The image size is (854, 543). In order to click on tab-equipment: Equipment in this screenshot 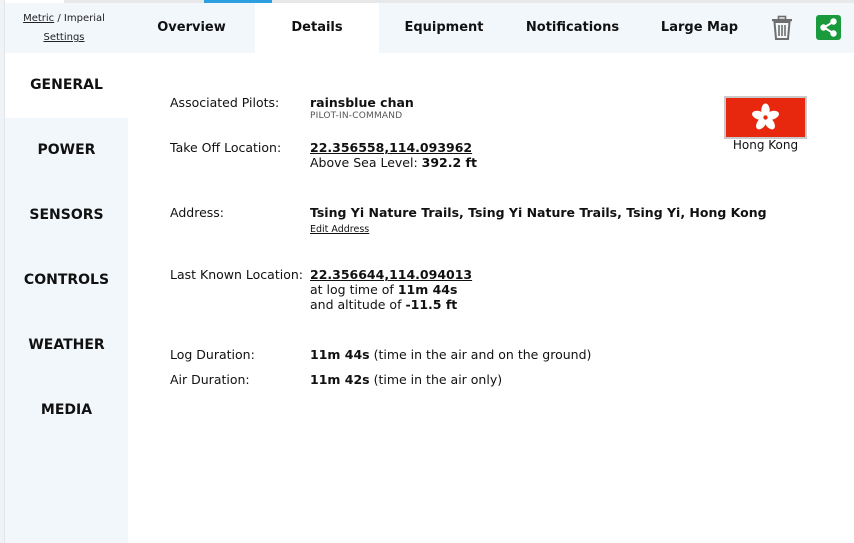, I will do `click(444, 28)`.